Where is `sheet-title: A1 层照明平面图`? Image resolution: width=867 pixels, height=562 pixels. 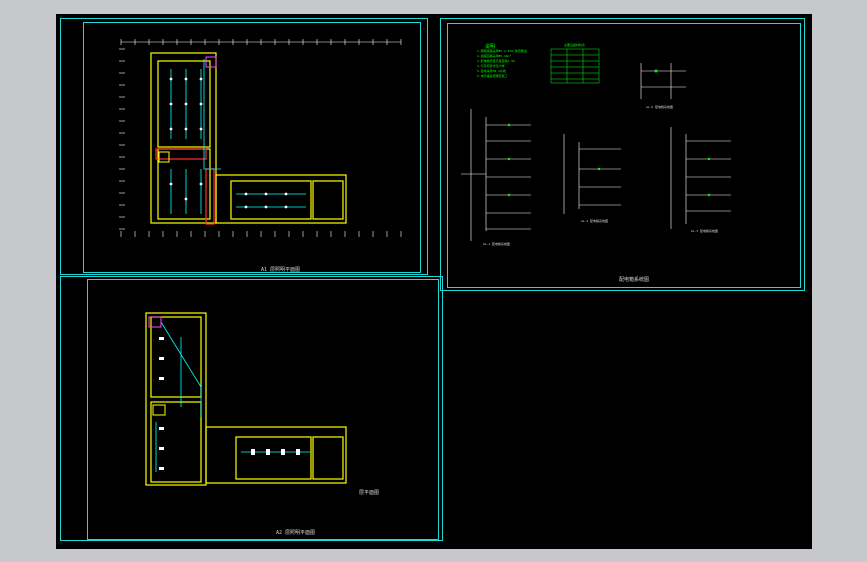 sheet-title: A1 层照明平面图 is located at coordinates (281, 270).